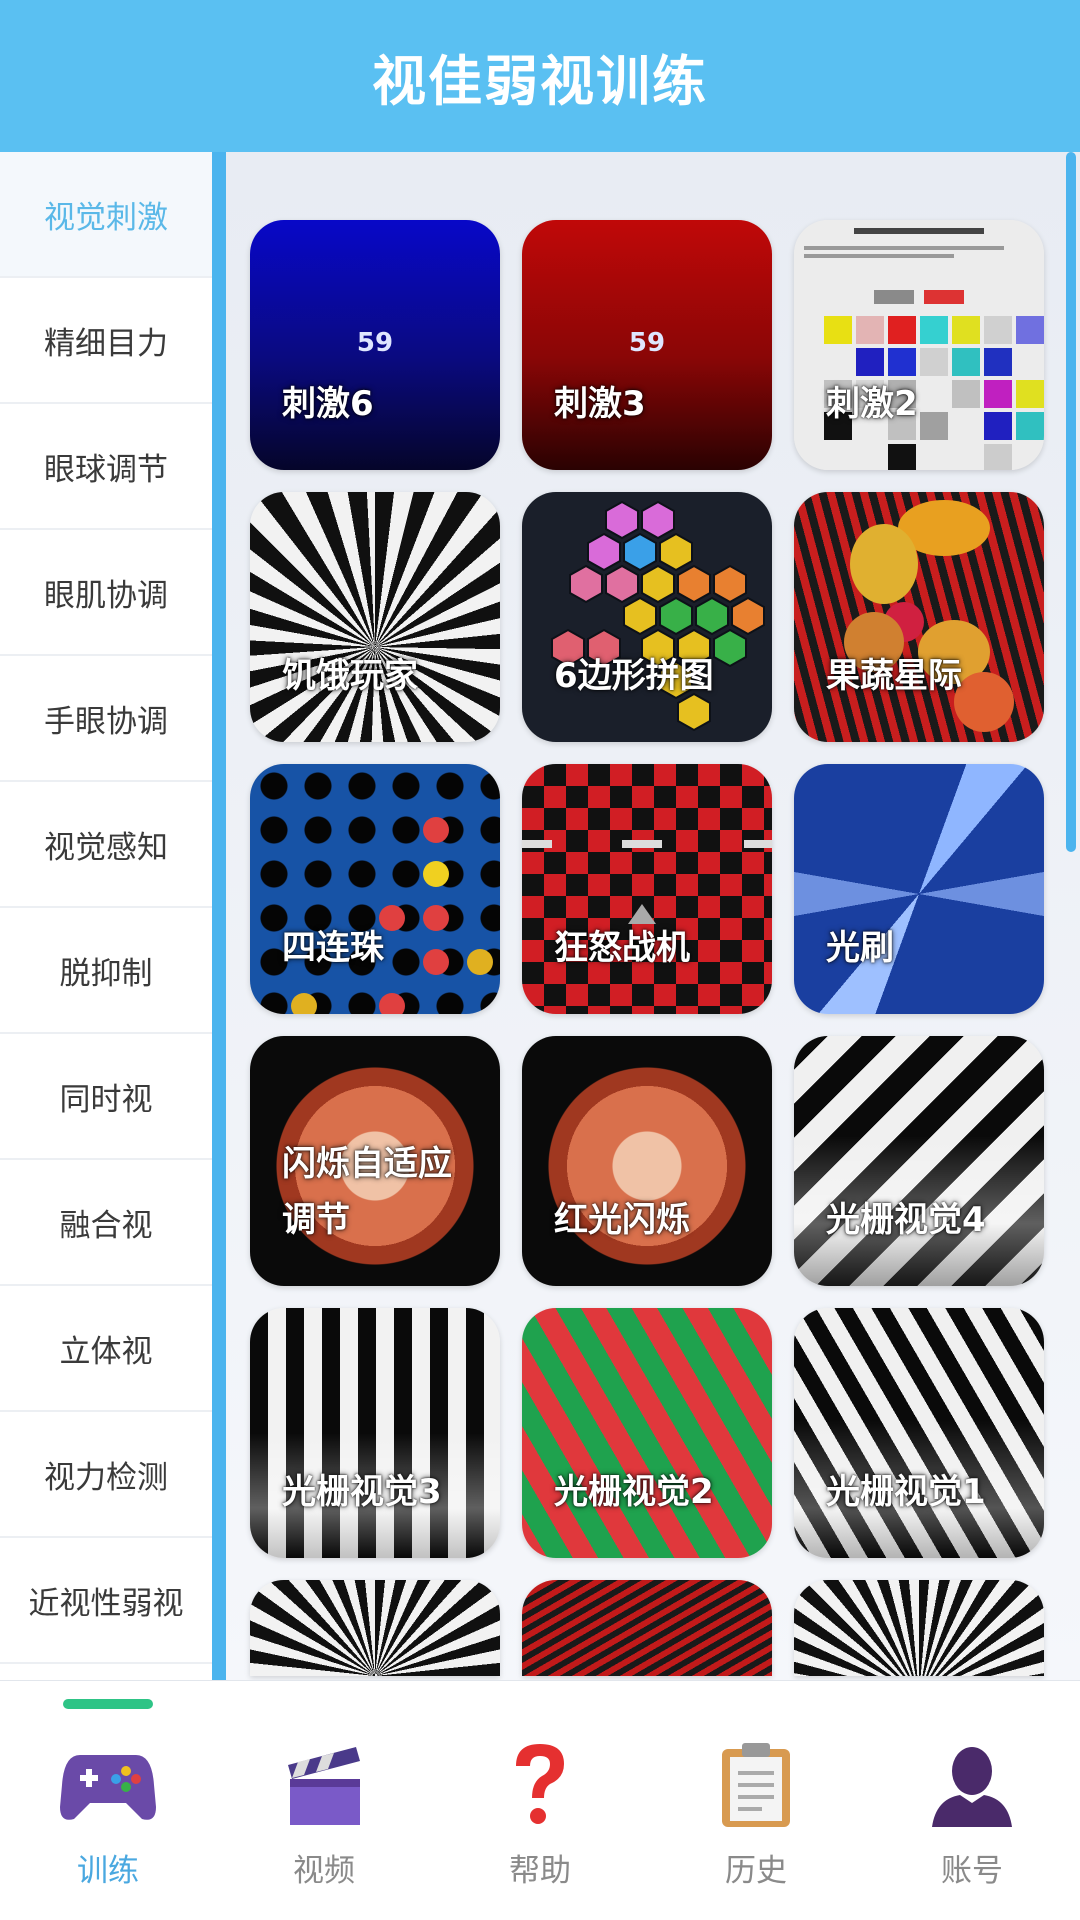 The height and width of the screenshot is (1920, 1080). I want to click on game-card-fruit-galaxy: 果蔬星际, so click(919, 617).